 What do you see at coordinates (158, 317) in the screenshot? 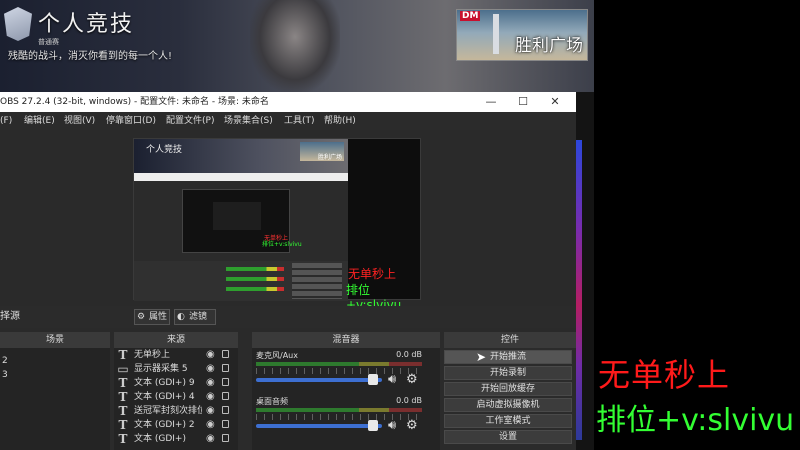
I see `properties-label: 属性` at bounding box center [158, 317].